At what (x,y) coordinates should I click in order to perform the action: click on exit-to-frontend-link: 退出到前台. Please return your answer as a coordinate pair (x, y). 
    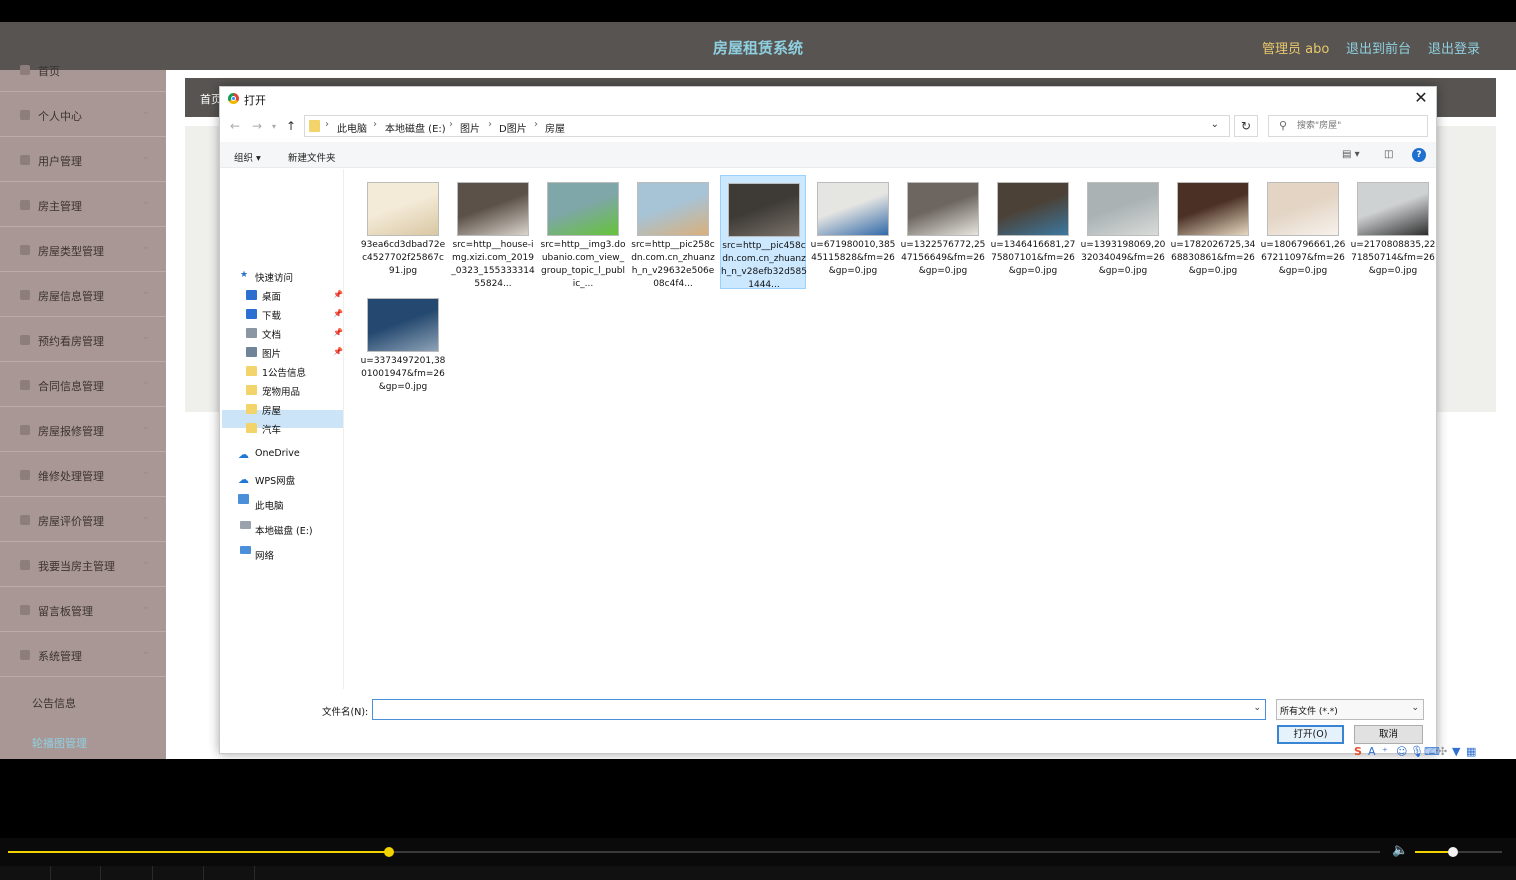
    Looking at the image, I should click on (1378, 47).